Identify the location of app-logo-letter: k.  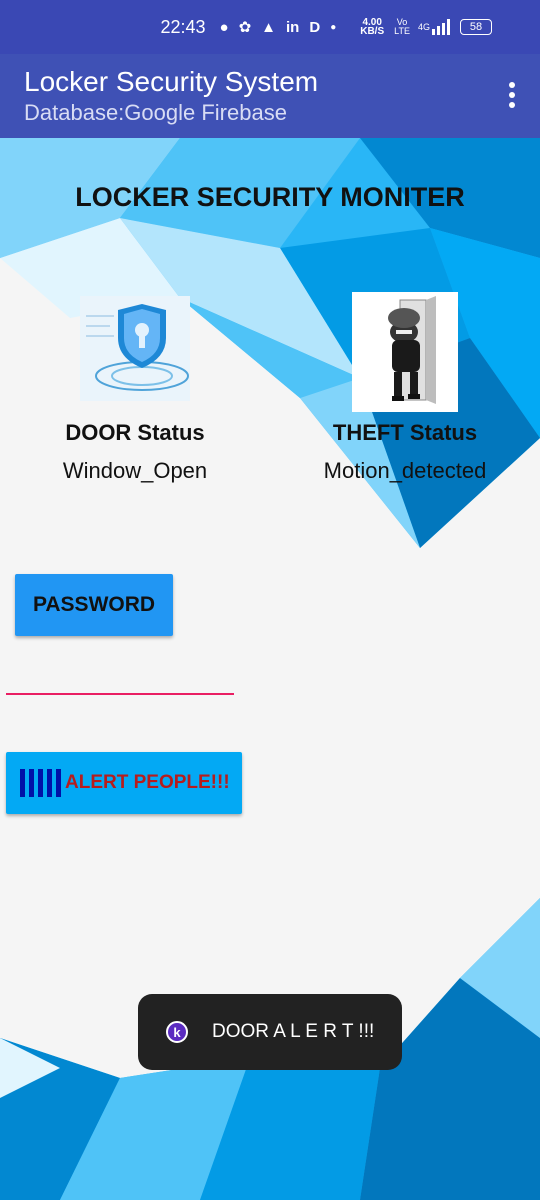
(177, 1032).